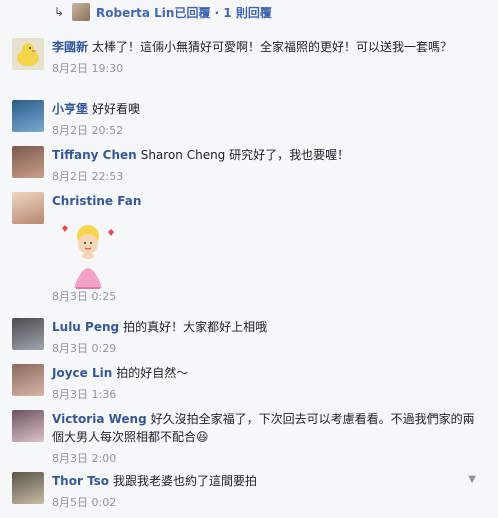  Describe the element at coordinates (245, 155) in the screenshot. I see `comment-text: Sharon Cheng 研究好了，我也要喔！` at that location.